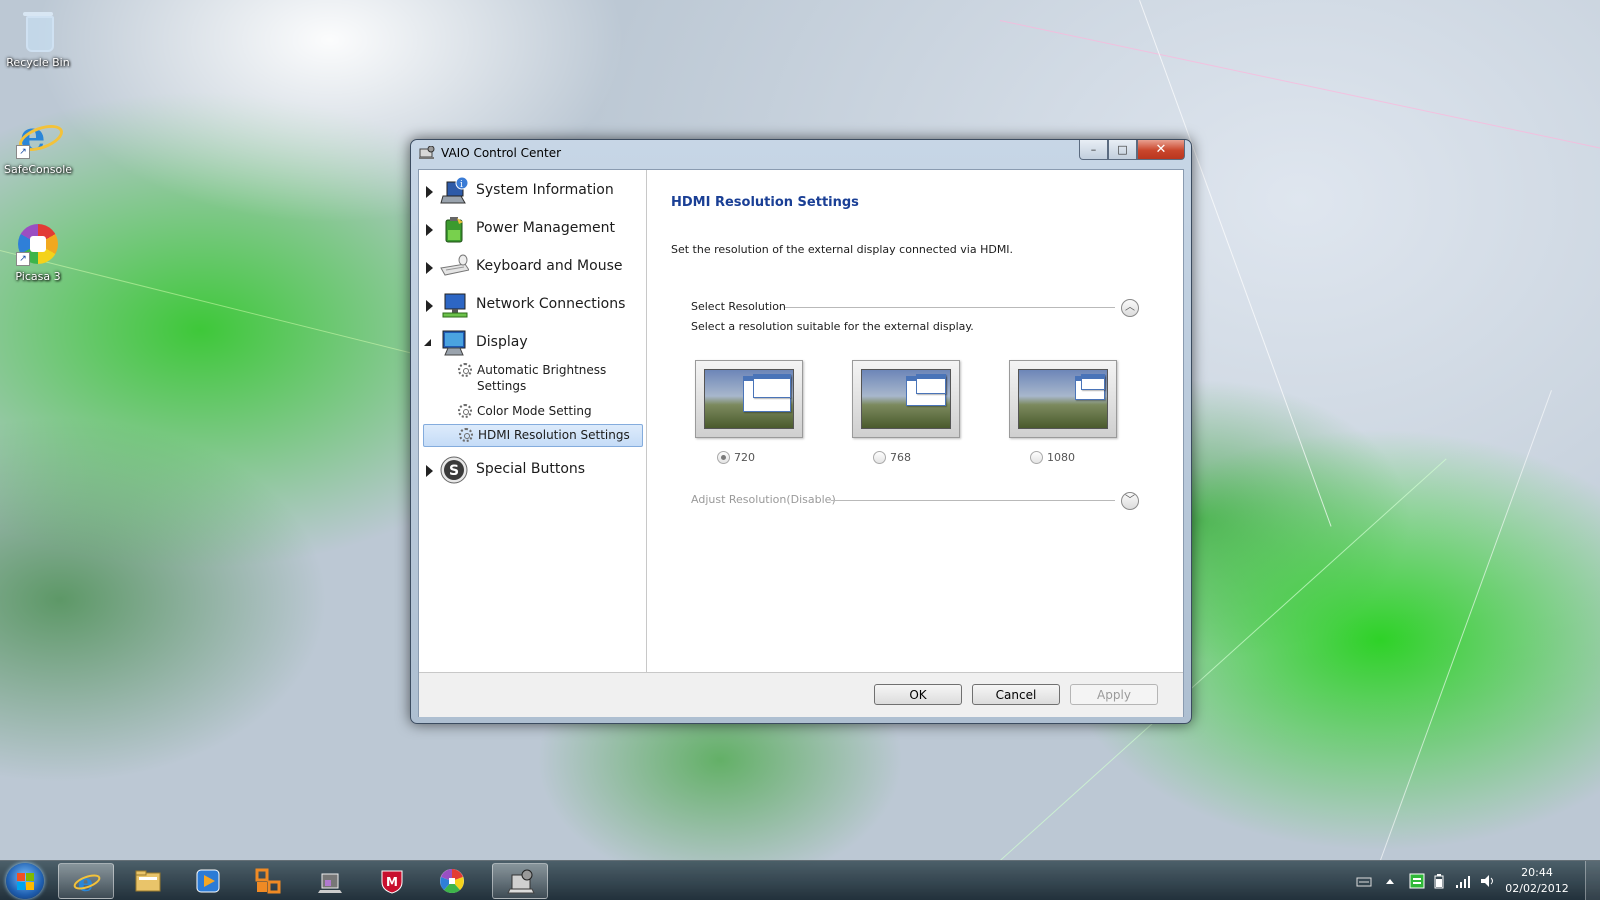  I want to click on tree-item-display: Display, so click(532, 343).